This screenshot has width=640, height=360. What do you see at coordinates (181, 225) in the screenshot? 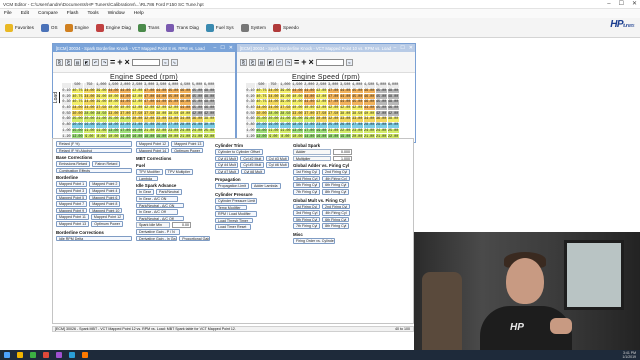
I see `spark-idle-min-value: 0.00` at bounding box center [181, 225].